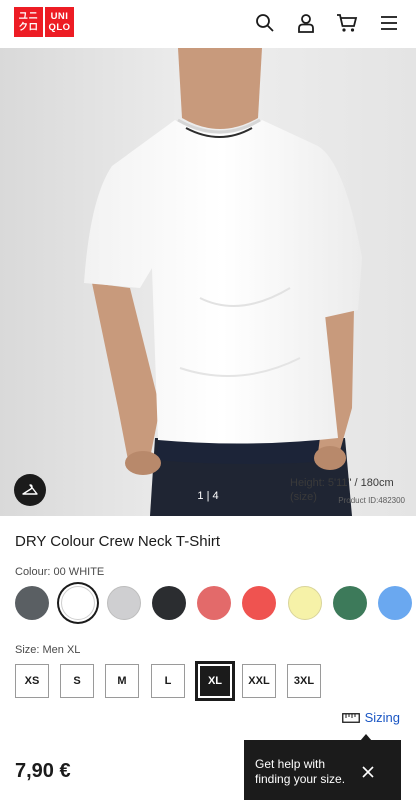  Describe the element at coordinates (59, 27) in the screenshot. I see `logo-latin-bottom: QLO` at that location.